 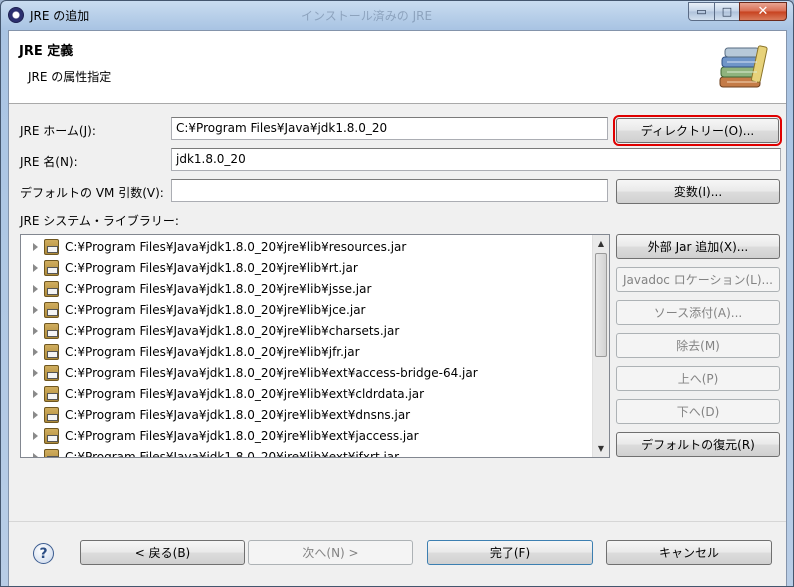 What do you see at coordinates (698, 345) in the screenshot?
I see `remove-button: 除去(M)` at bounding box center [698, 345].